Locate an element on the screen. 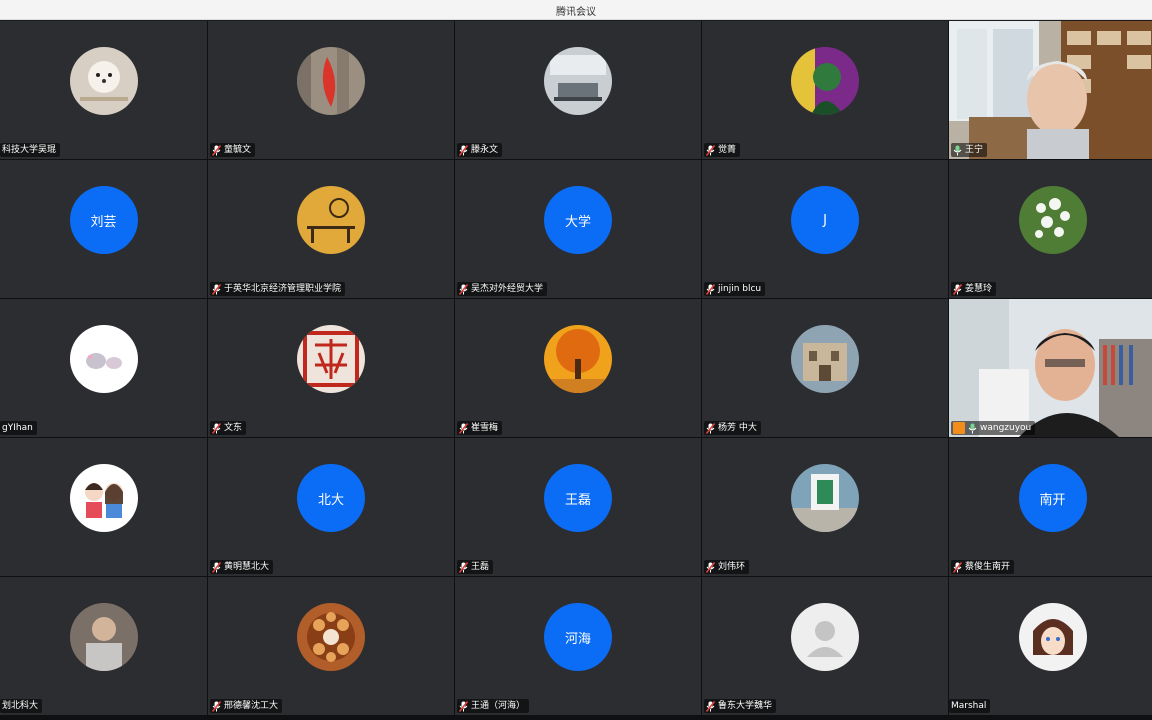  participant-avatar: 北大 is located at coordinates (331, 498).